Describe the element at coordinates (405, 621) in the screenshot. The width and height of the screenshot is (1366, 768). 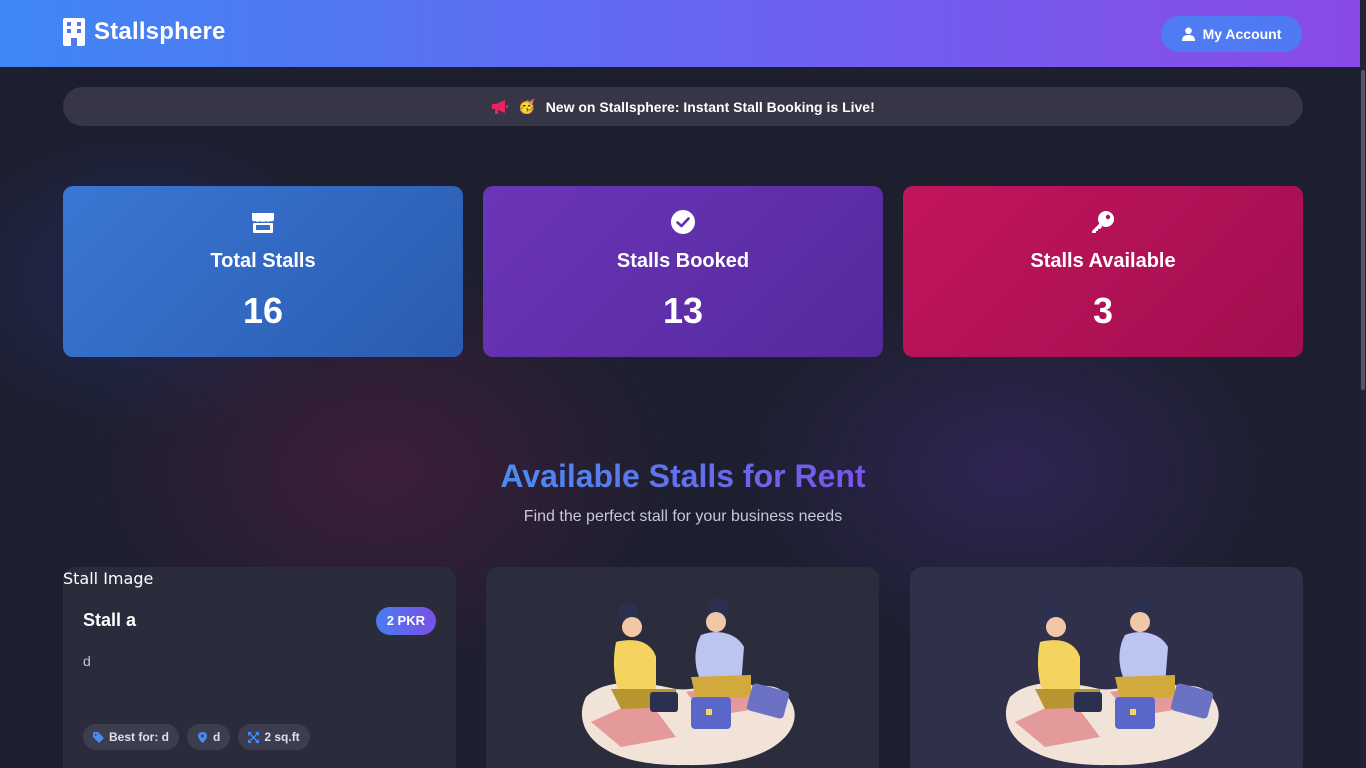
I see `price-badge: 2 PKR` at that location.